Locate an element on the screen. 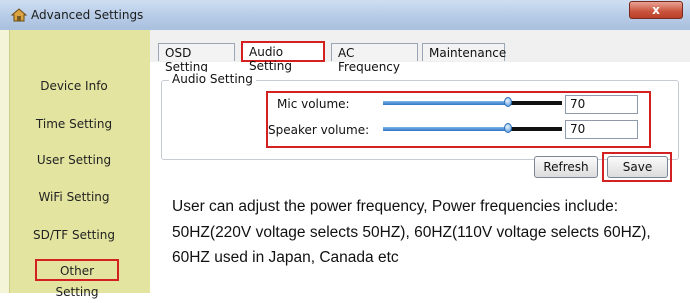 The height and width of the screenshot is (303, 690). audio-group-label: Audio Setting is located at coordinates (212, 79).